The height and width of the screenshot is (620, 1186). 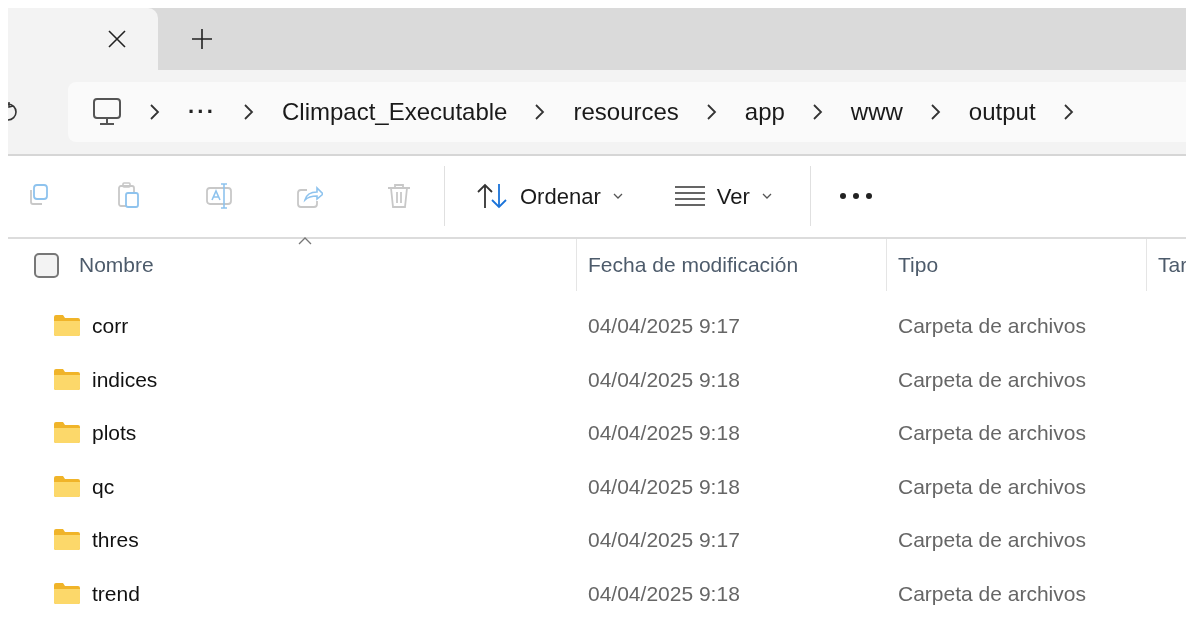 What do you see at coordinates (1172, 265) in the screenshot?
I see `column-header: Tar` at bounding box center [1172, 265].